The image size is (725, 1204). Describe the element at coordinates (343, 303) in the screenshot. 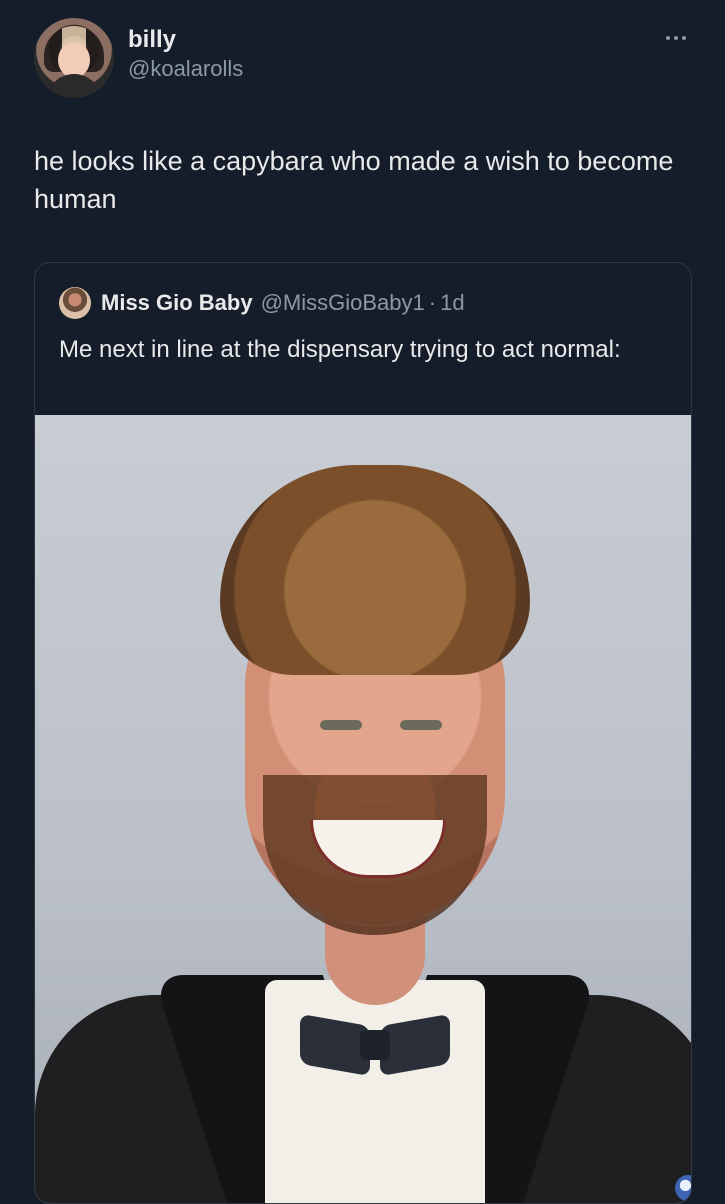

I see `quoted-author-handle: @MissGioBaby1` at that location.